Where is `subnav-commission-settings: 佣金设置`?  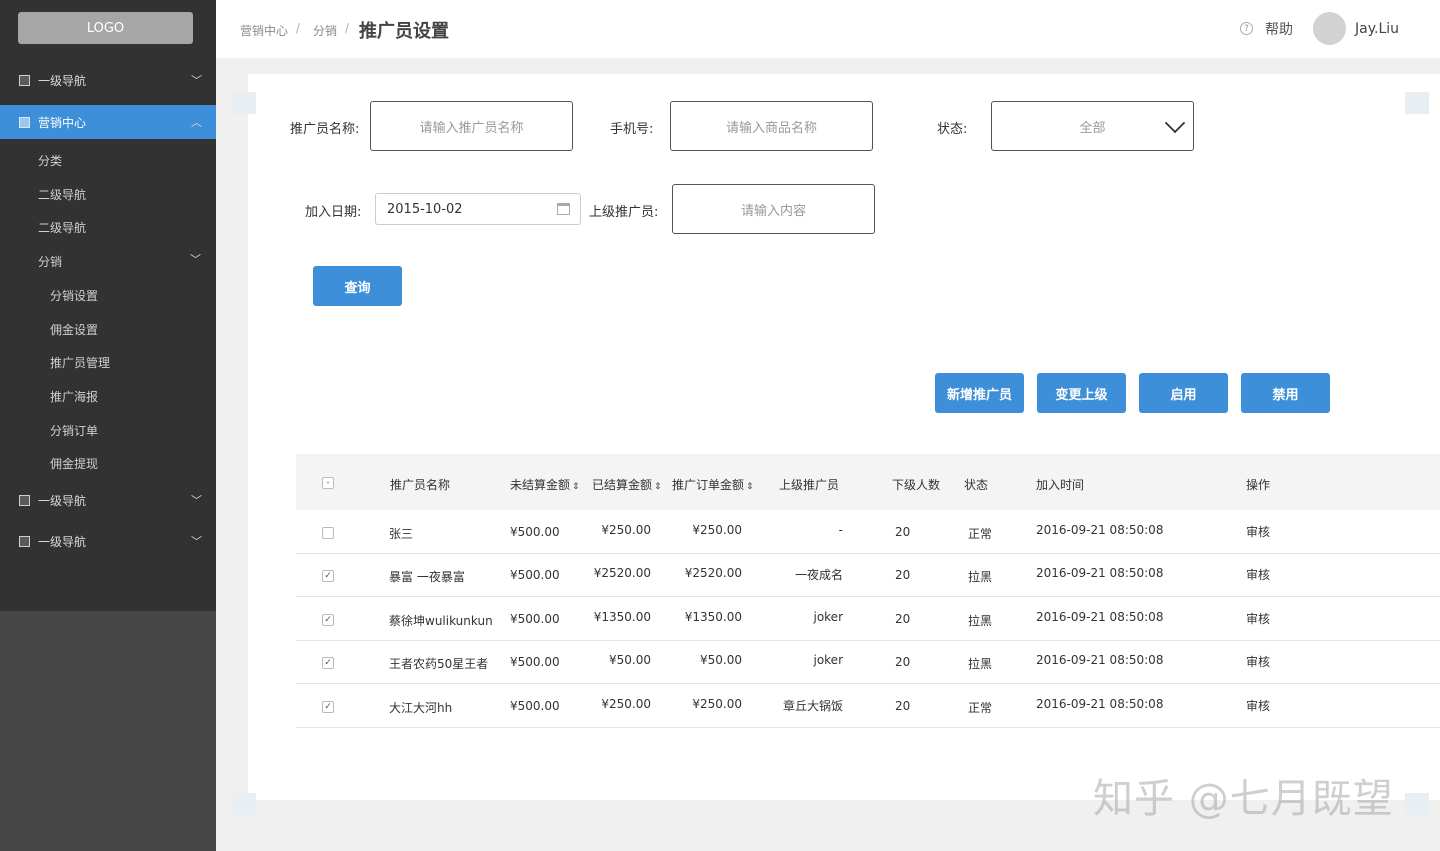
subnav-commission-settings: 佣金设置 is located at coordinates (74, 329).